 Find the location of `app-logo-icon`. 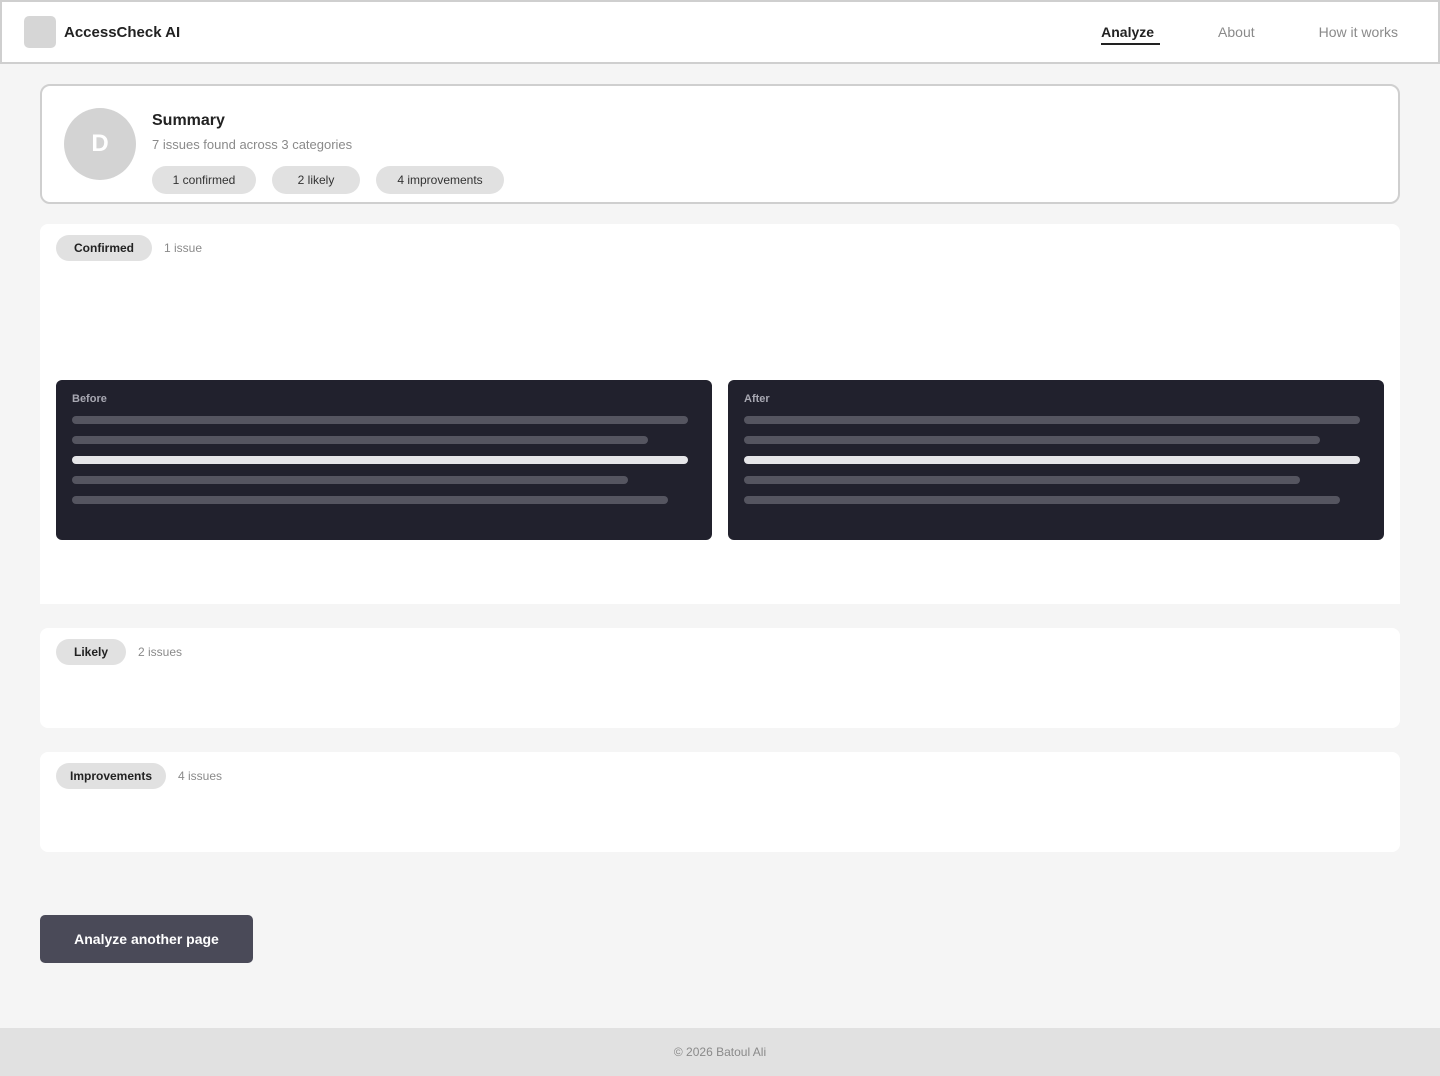

app-logo-icon is located at coordinates (40, 32).